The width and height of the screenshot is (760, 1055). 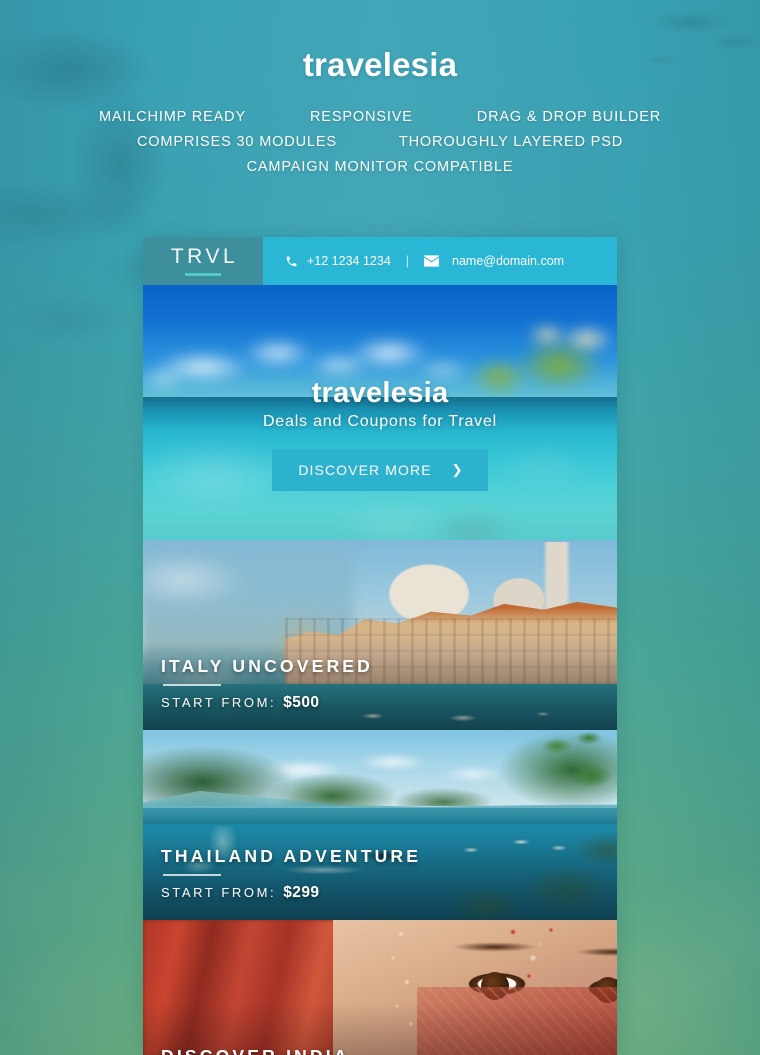 What do you see at coordinates (301, 702) in the screenshot?
I see `italy-price-value: $500` at bounding box center [301, 702].